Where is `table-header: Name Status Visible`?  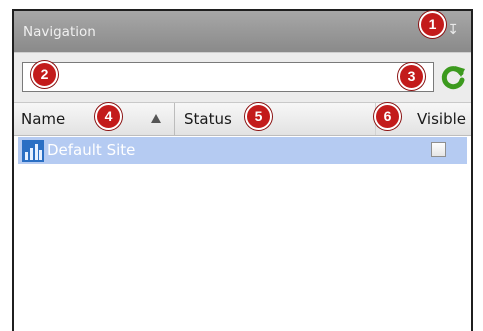
table-header: Name Status Visible is located at coordinates (242, 119).